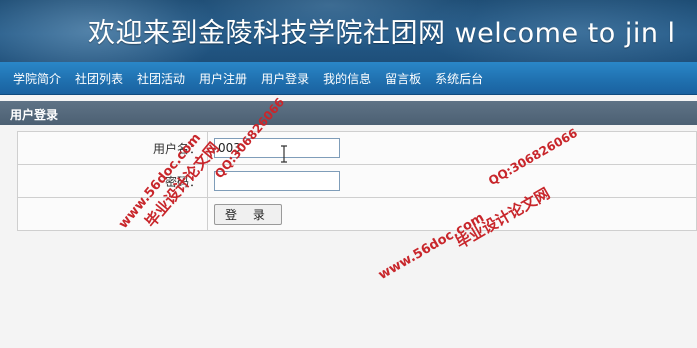  What do you see at coordinates (161, 78) in the screenshot?
I see `nav-item-club-activities: 社团活动` at bounding box center [161, 78].